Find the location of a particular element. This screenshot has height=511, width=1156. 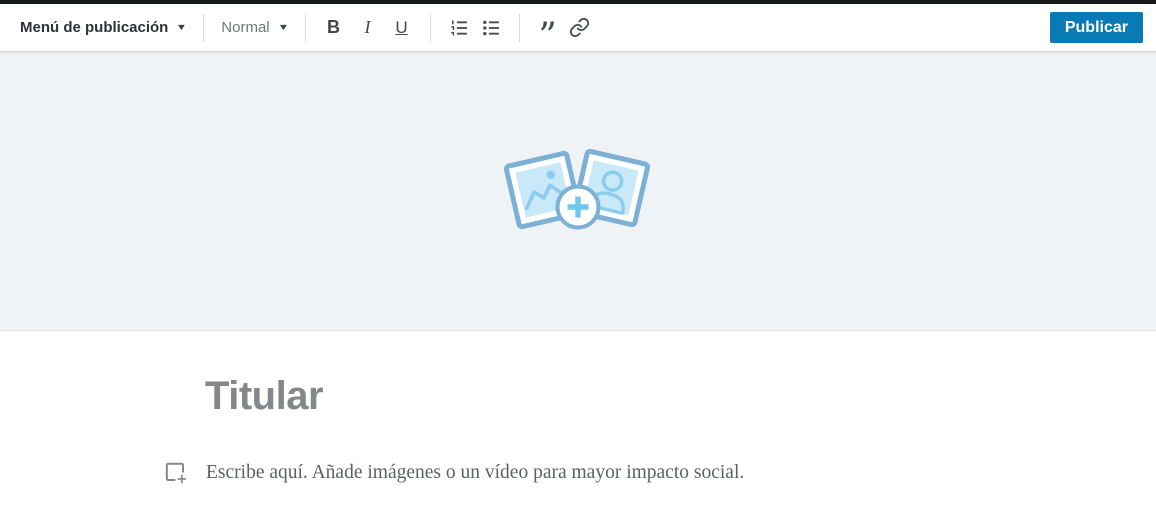

paragraph-style-dropdown: Normal ▼ is located at coordinates (255, 27).